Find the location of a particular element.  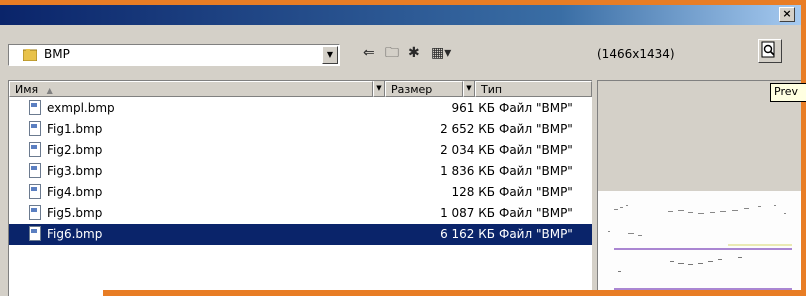

close-button: × is located at coordinates (787, 14).